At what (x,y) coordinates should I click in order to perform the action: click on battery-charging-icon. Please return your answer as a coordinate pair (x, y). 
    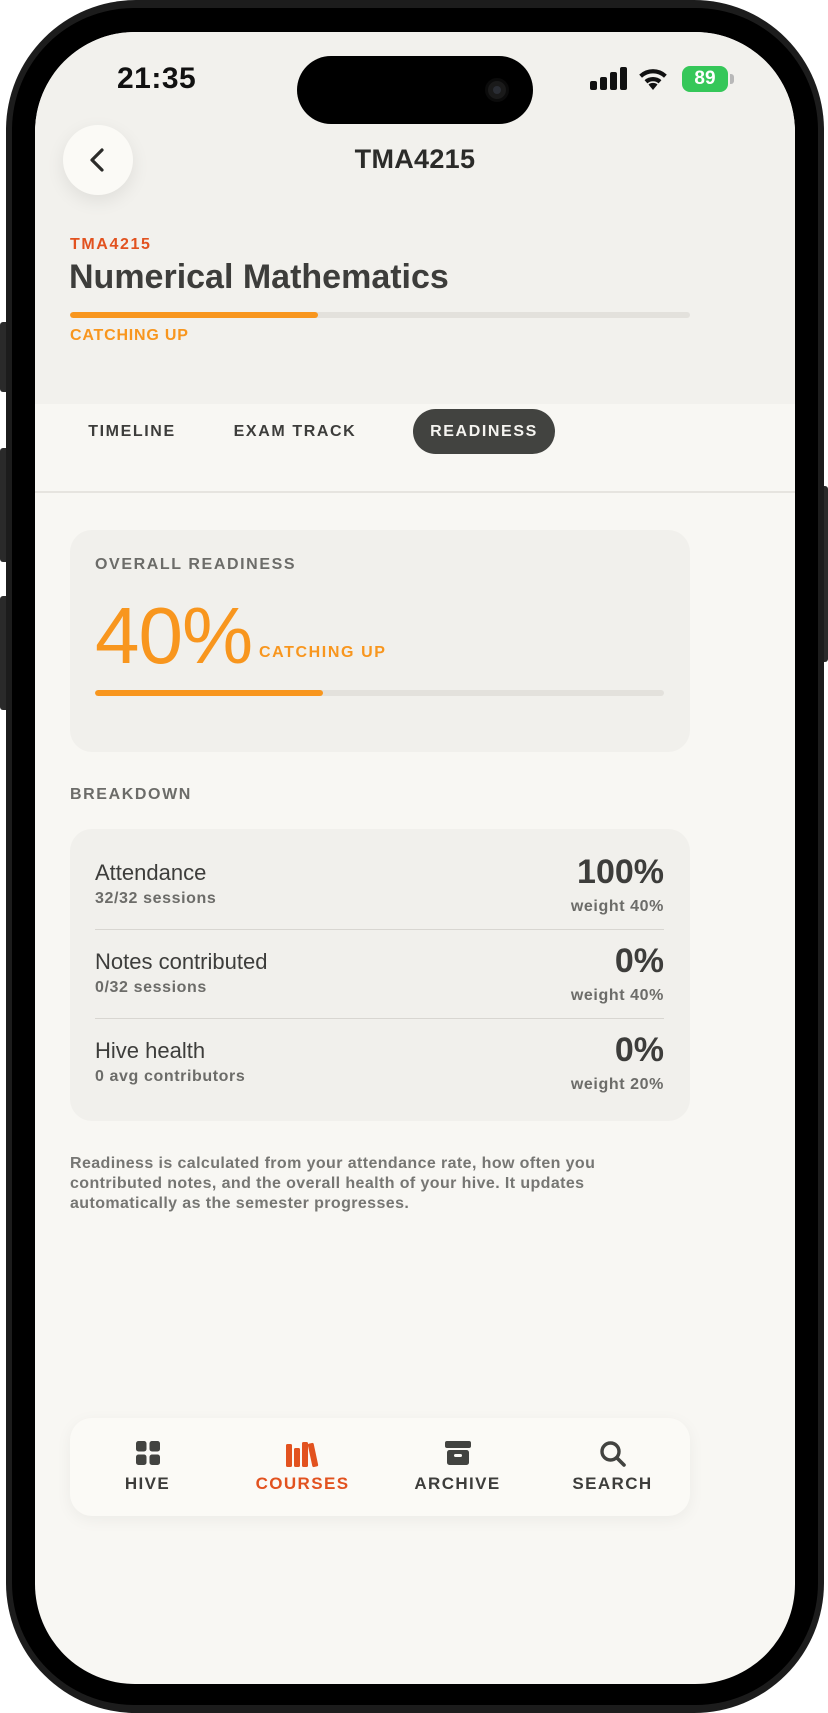
    Looking at the image, I should click on (732, 79).